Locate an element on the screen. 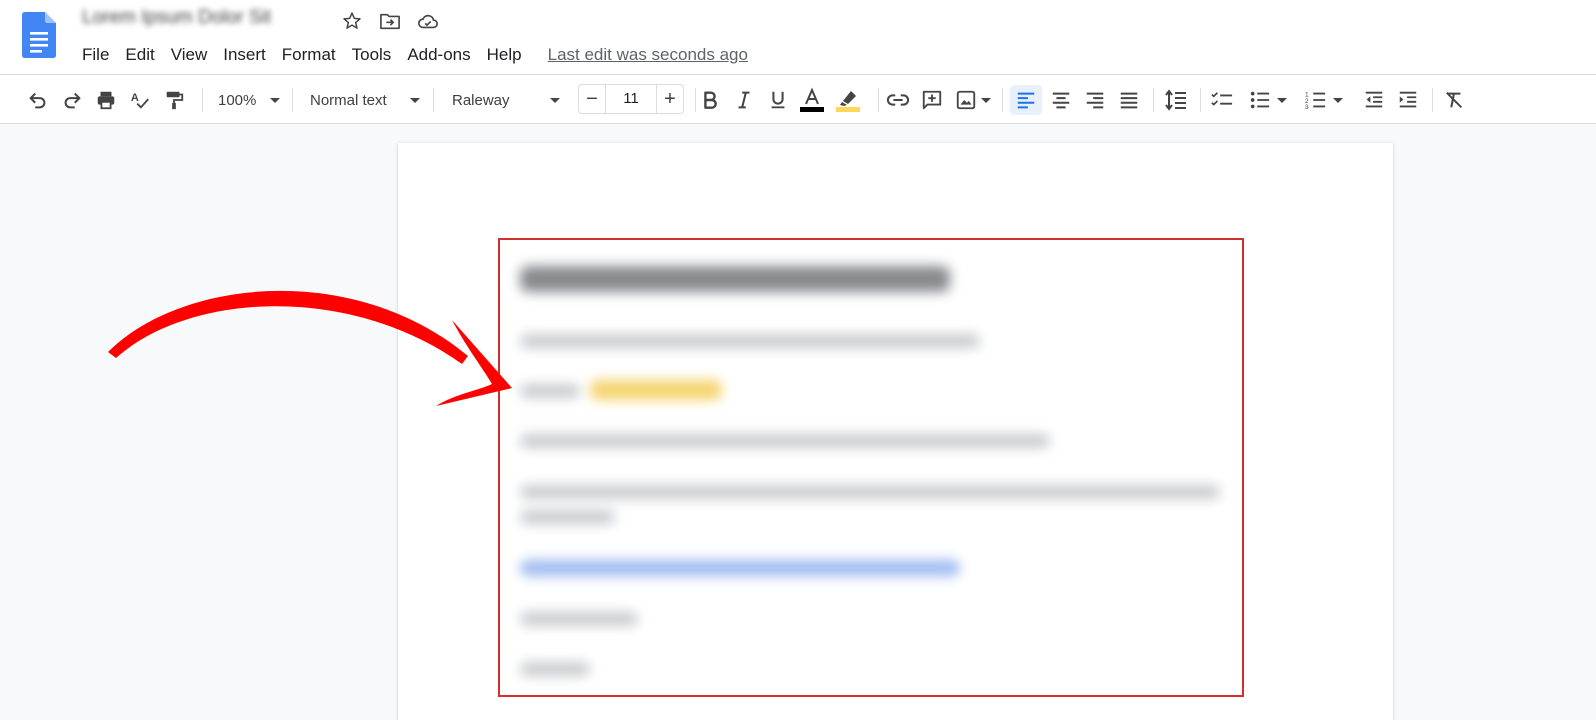 The image size is (1596, 720). menu-view: View is located at coordinates (189, 55).